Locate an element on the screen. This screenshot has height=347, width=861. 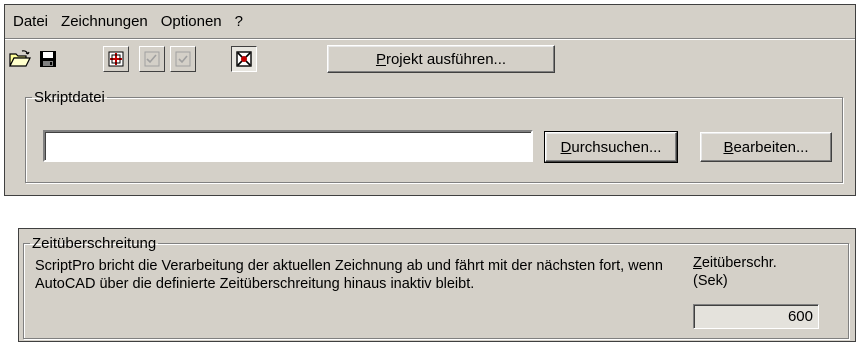
timeout-field-label: Zeitüberschr. (Sek) is located at coordinates (735, 272).